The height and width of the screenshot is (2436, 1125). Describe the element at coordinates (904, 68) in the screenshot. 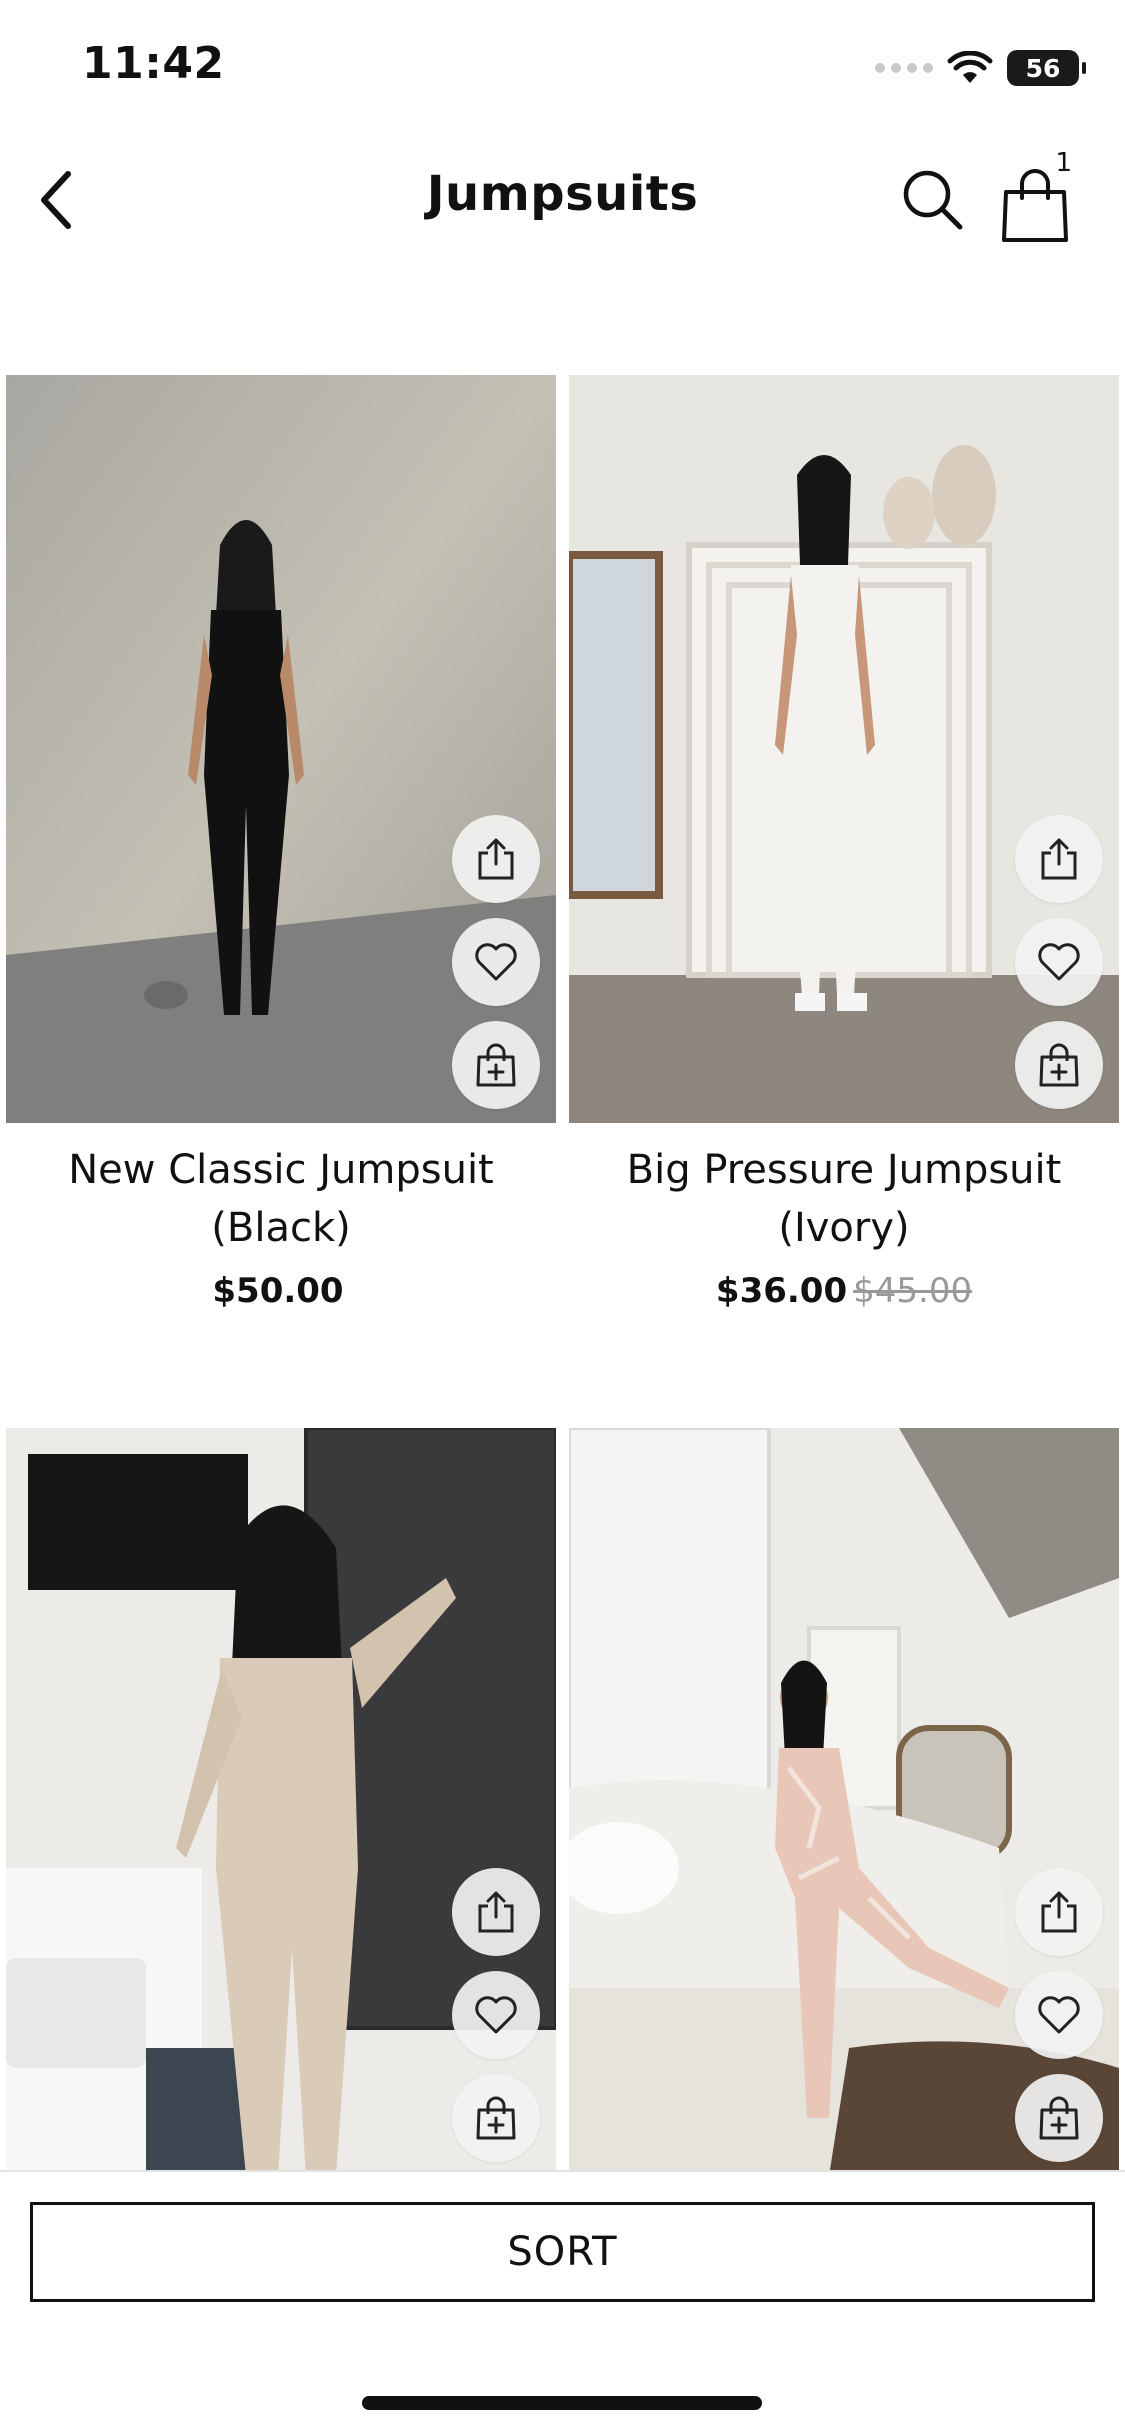

I see `signal-dots-icon` at that location.